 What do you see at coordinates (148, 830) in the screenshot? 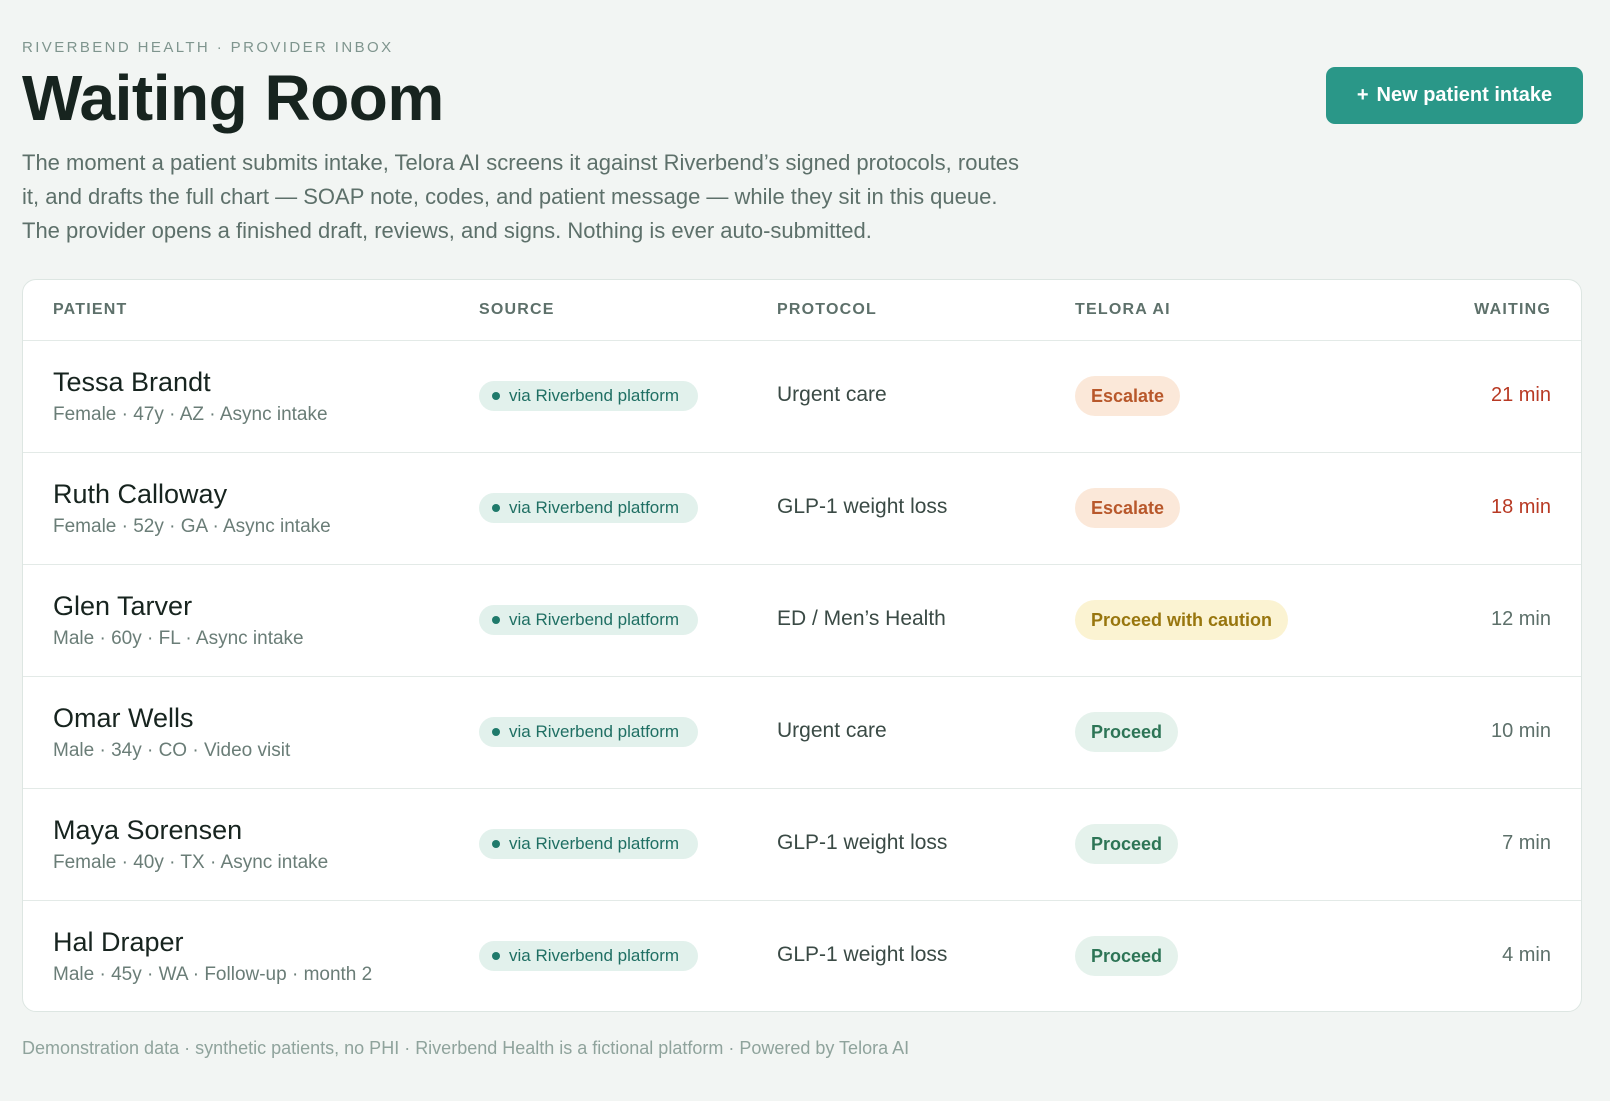
I see `patient-name: Maya Sorensen` at bounding box center [148, 830].